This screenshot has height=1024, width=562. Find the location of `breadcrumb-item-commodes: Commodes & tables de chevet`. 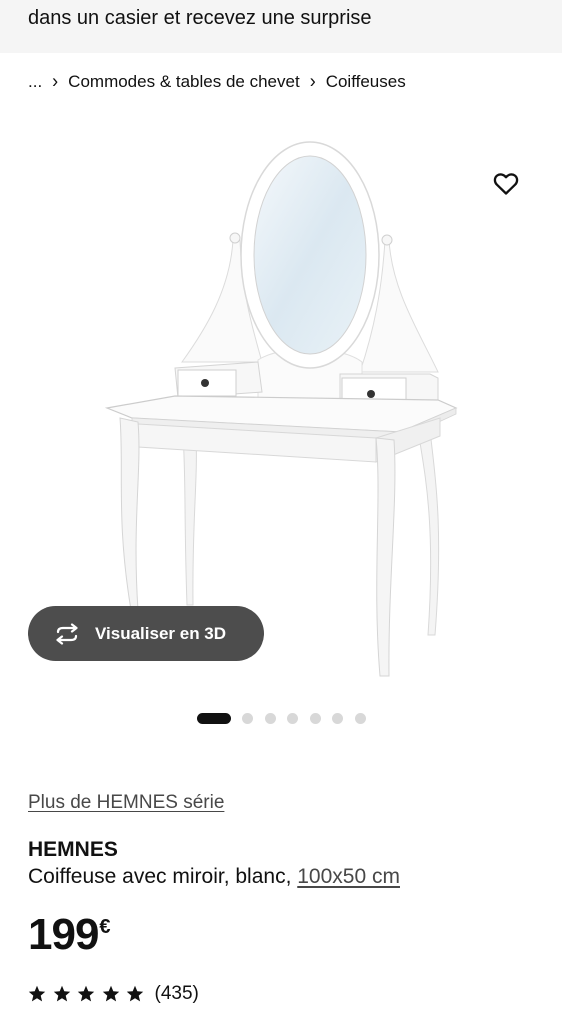

breadcrumb-item-commodes: Commodes & tables de chevet is located at coordinates (184, 82).